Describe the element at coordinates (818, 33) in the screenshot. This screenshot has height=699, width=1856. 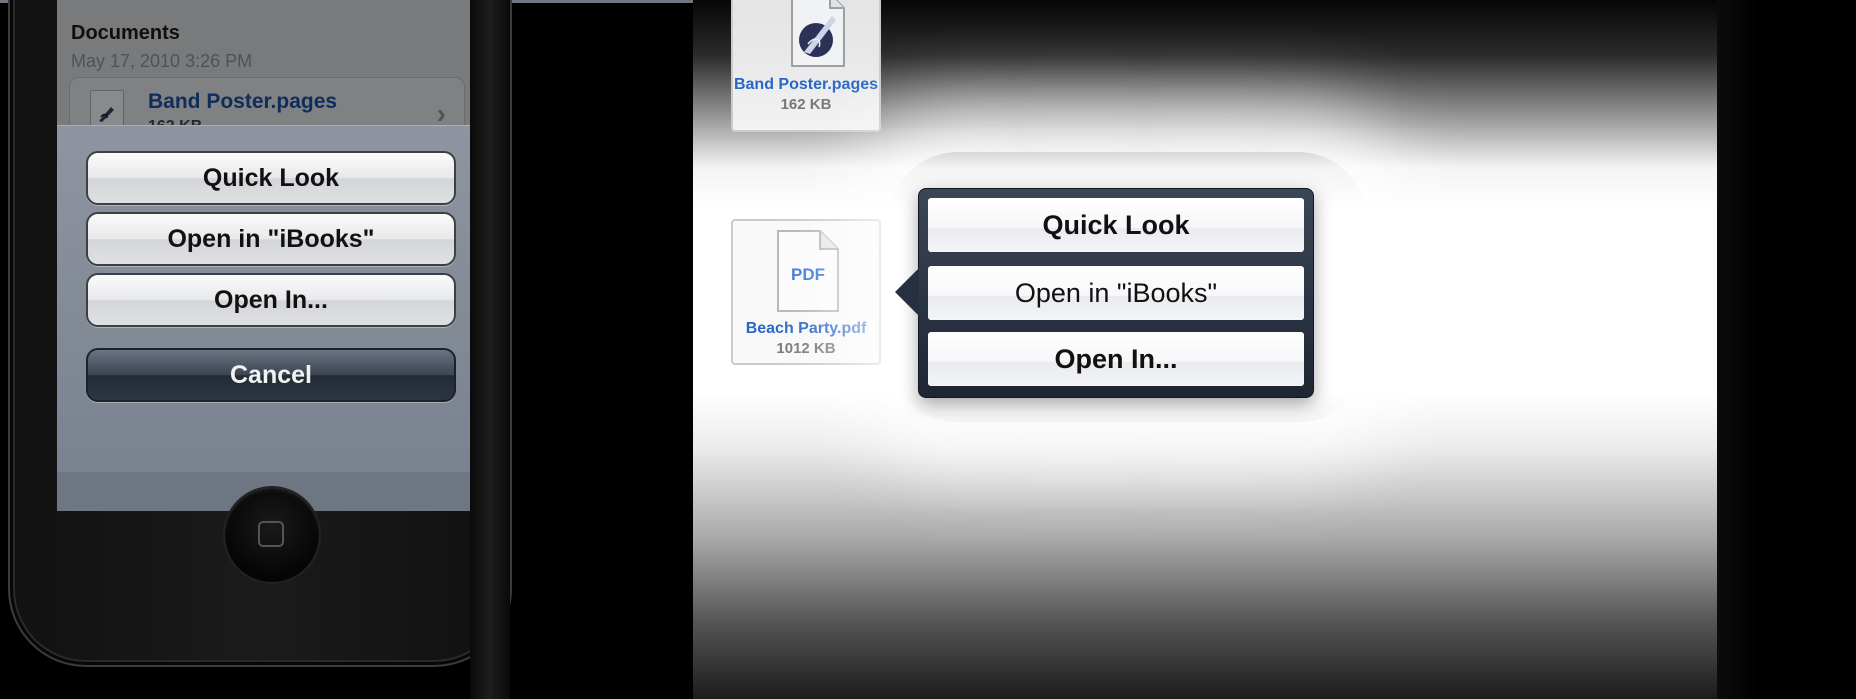
I see `pages-document-icon` at that location.